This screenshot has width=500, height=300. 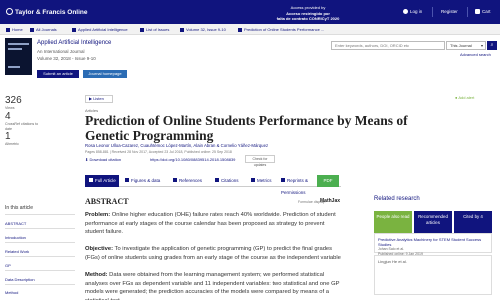 I want to click on related-article-authors: Lingjun He et al., so click(x=392, y=261).